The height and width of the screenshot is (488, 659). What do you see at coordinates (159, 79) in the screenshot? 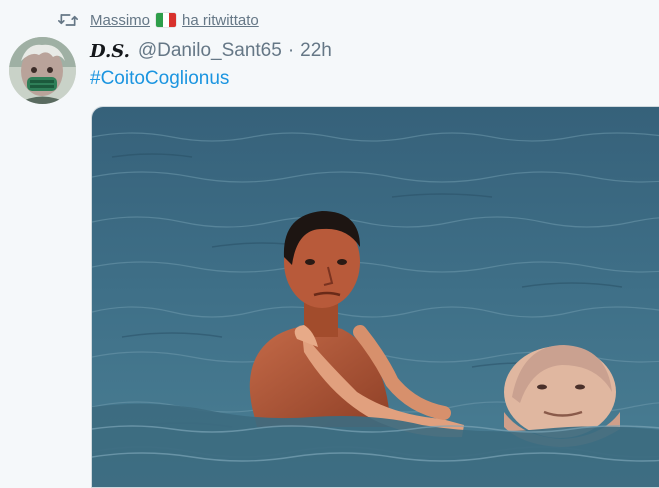
I see `hashtag-link: #CoitoCoglionus` at bounding box center [159, 79].